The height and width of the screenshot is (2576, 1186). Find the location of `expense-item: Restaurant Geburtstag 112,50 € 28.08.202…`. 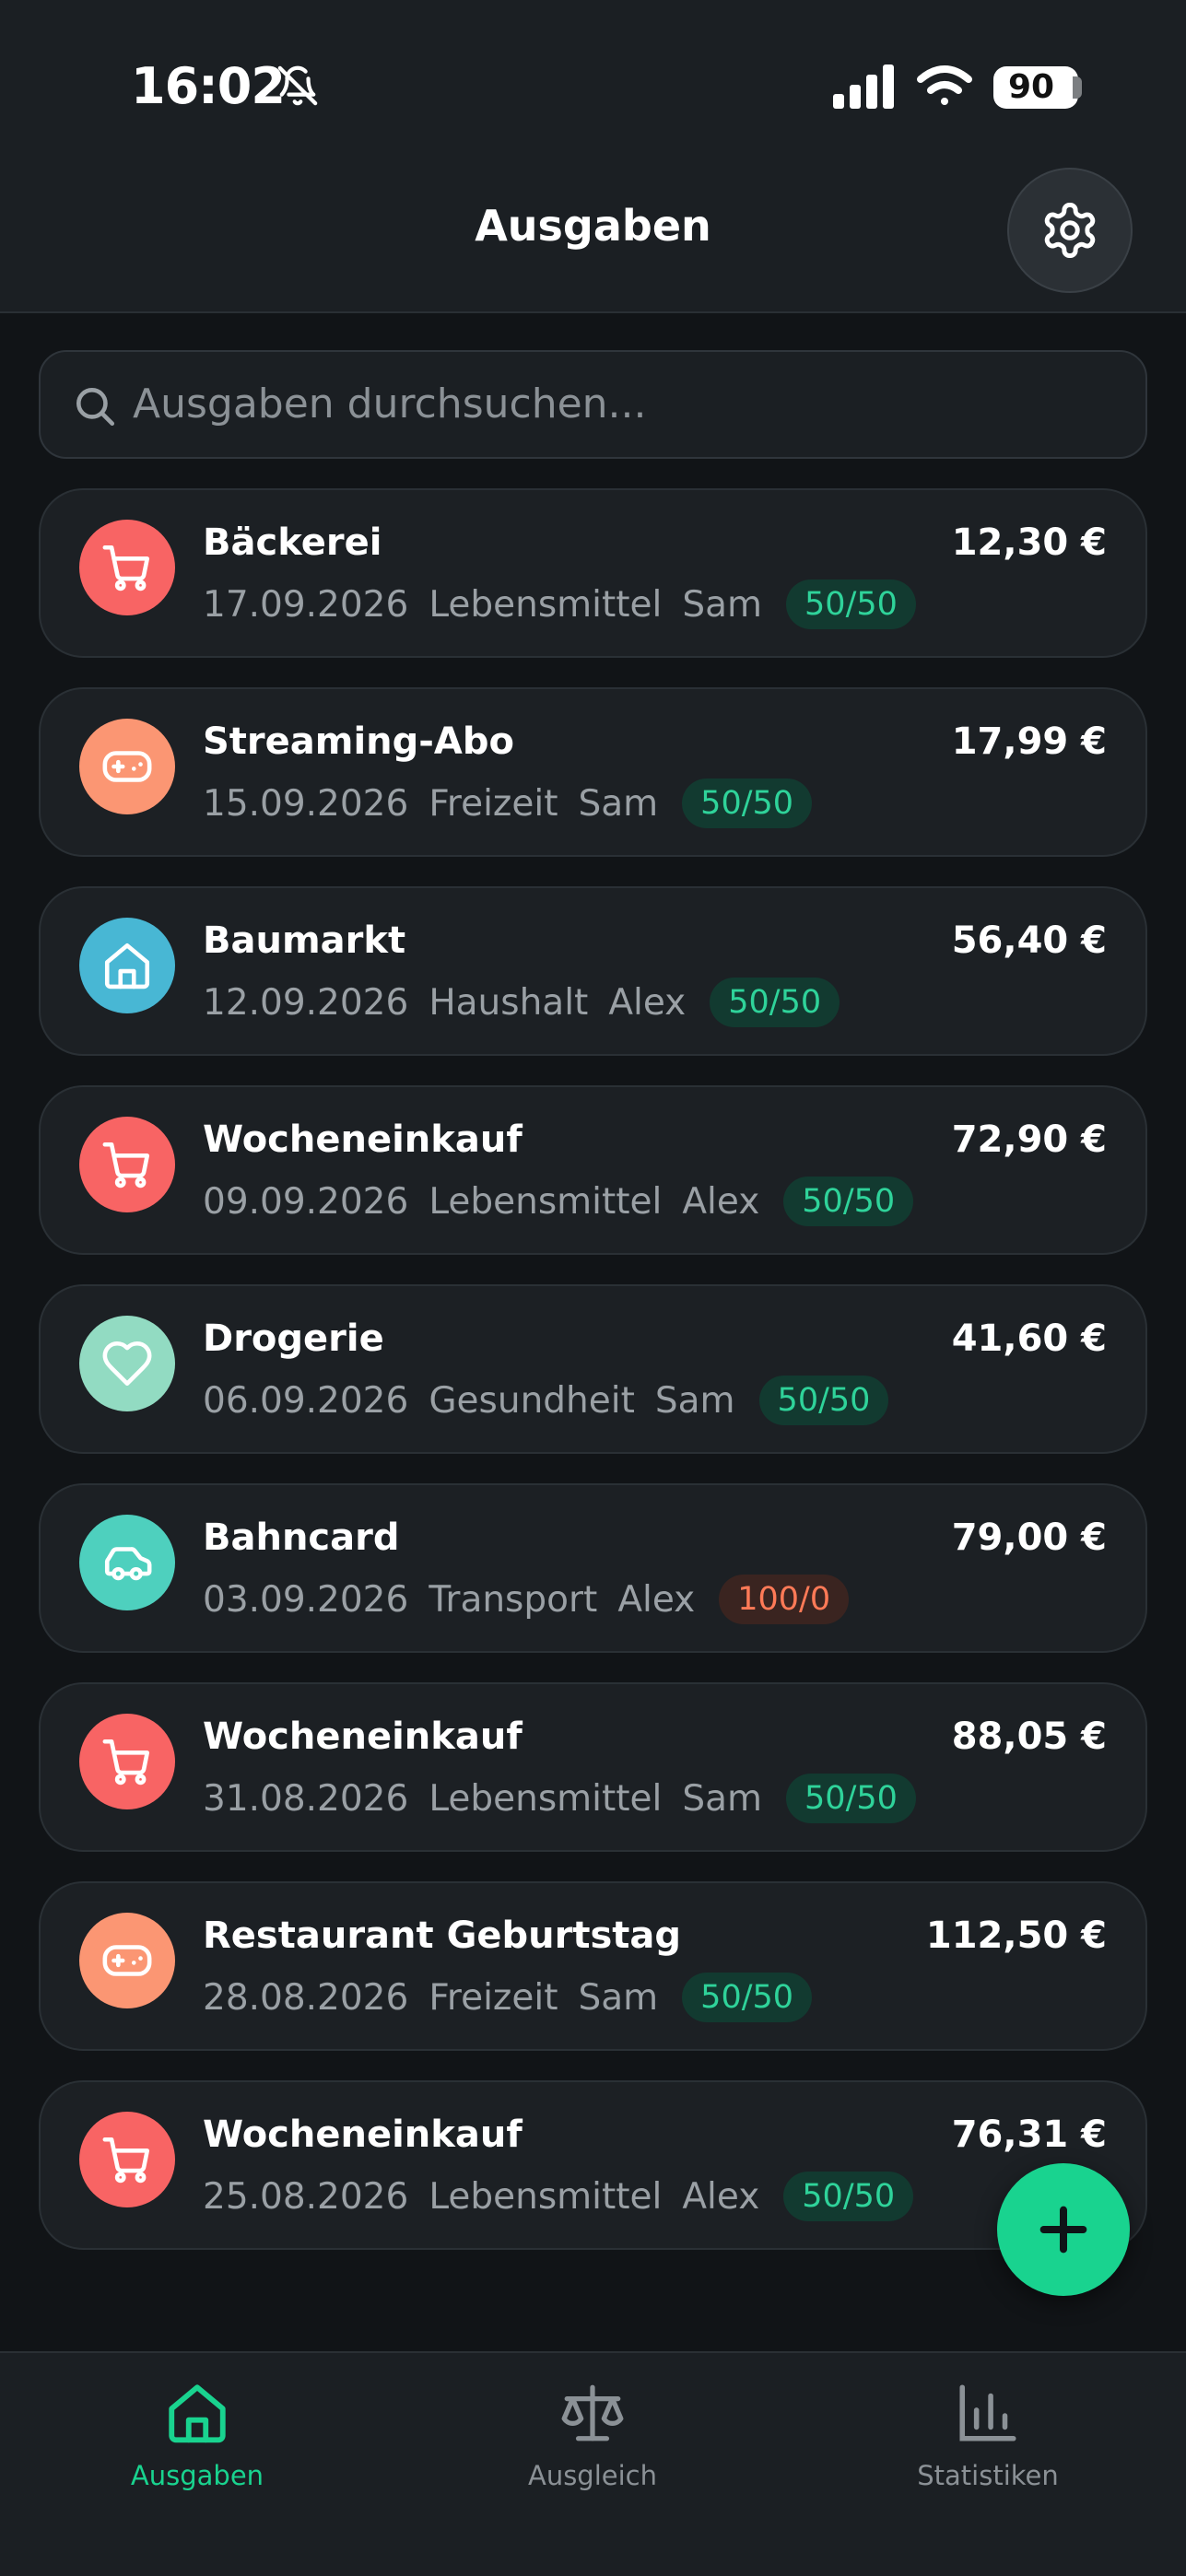

expense-item: Restaurant Geburtstag 112,50 € 28.08.202… is located at coordinates (593, 1966).